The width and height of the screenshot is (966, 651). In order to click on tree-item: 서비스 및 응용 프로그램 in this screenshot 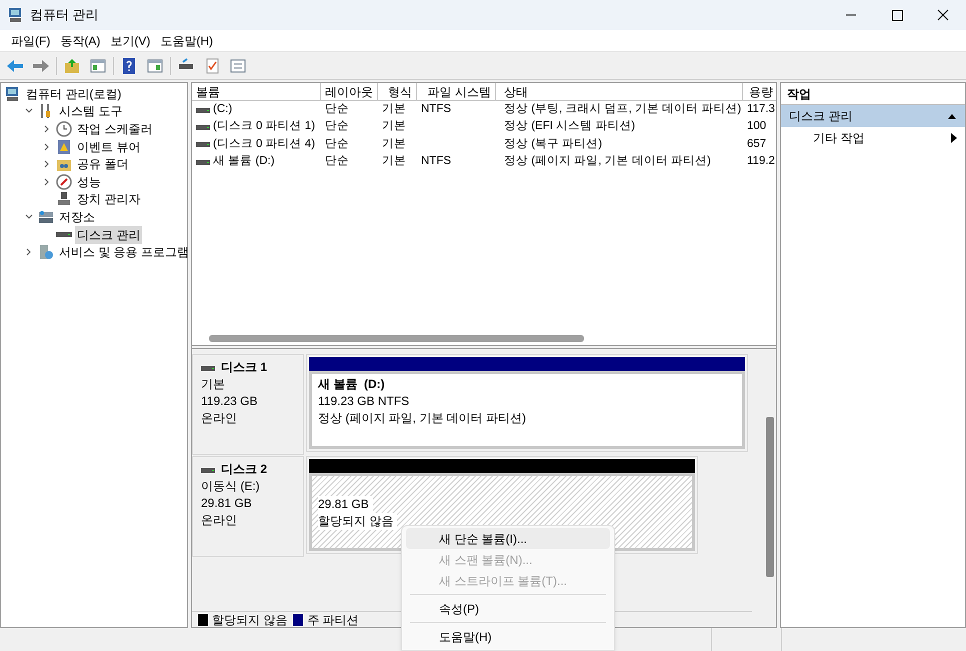, I will do `click(124, 252)`.